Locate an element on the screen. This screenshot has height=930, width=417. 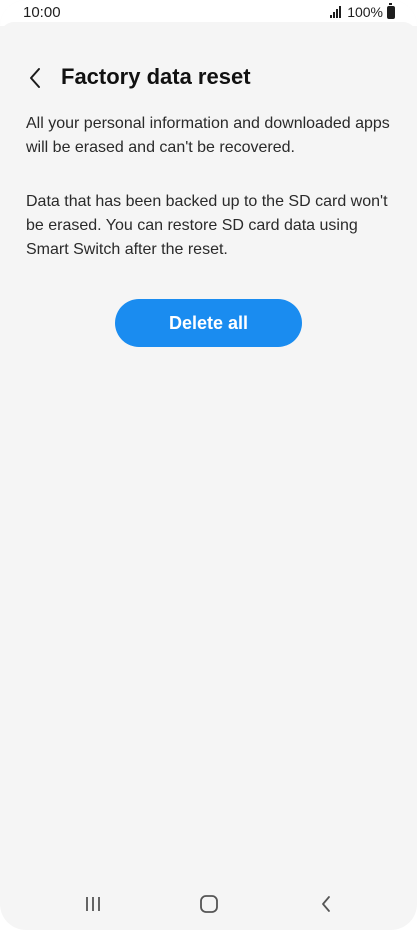
home-icon is located at coordinates (209, 904).